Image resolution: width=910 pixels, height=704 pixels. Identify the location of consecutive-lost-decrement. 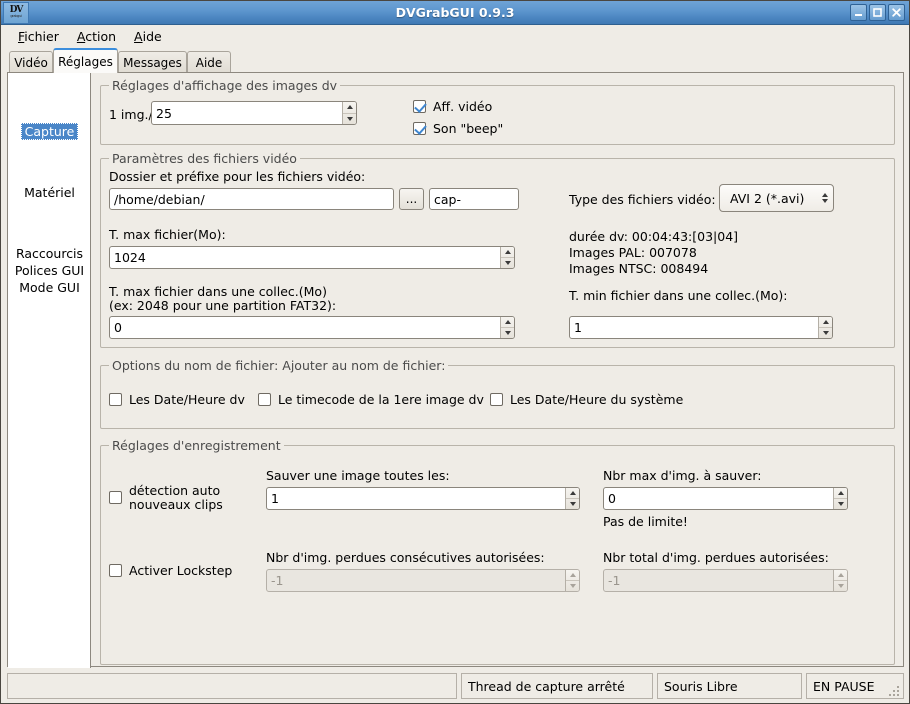
(572, 586).